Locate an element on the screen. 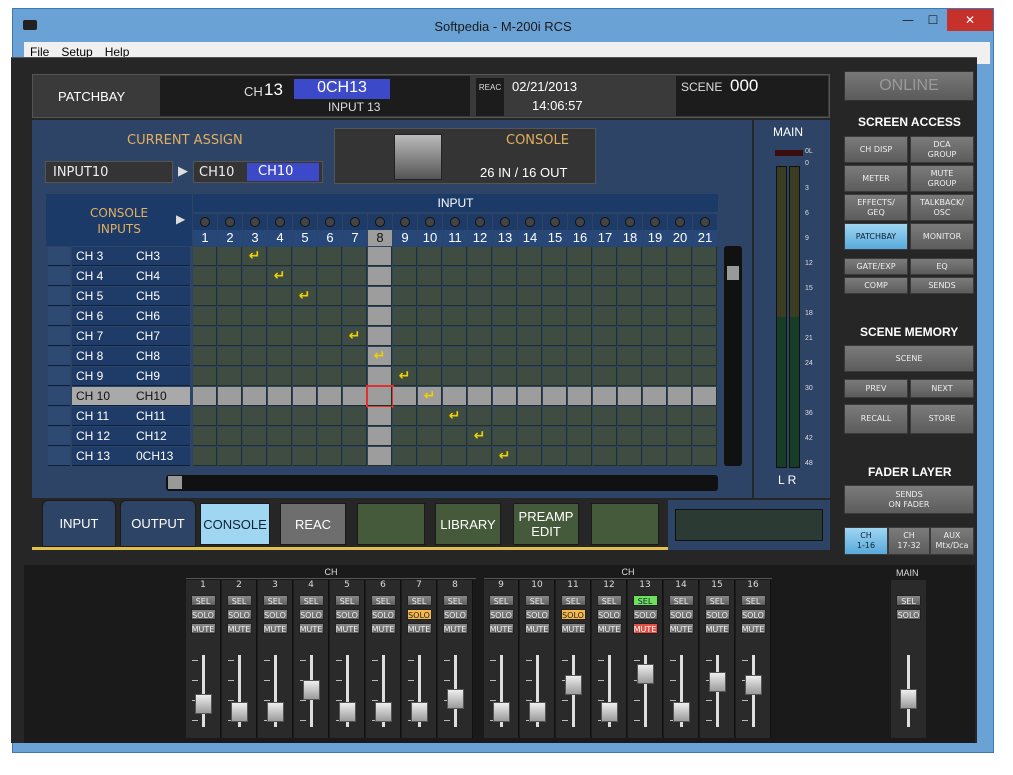 This screenshot has height=775, width=1013. access-meter-button: METER is located at coordinates (876, 178).